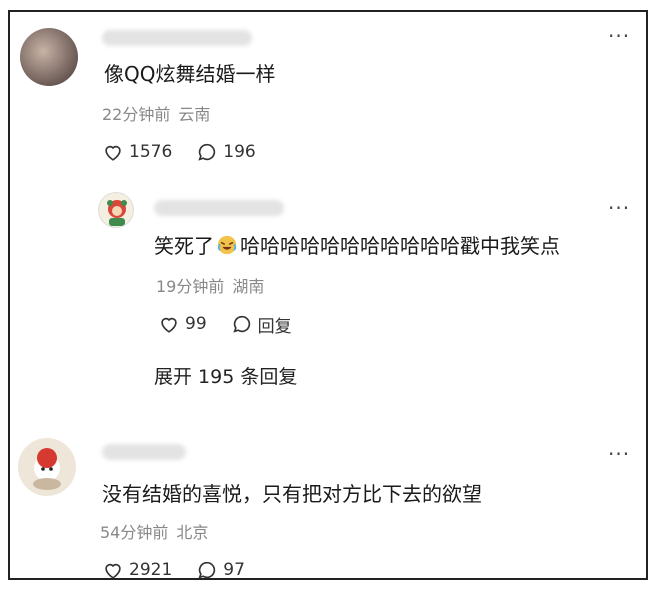 This screenshot has width=660, height=590. What do you see at coordinates (190, 286) in the screenshot?
I see `comment-time: 19分钟前` at bounding box center [190, 286].